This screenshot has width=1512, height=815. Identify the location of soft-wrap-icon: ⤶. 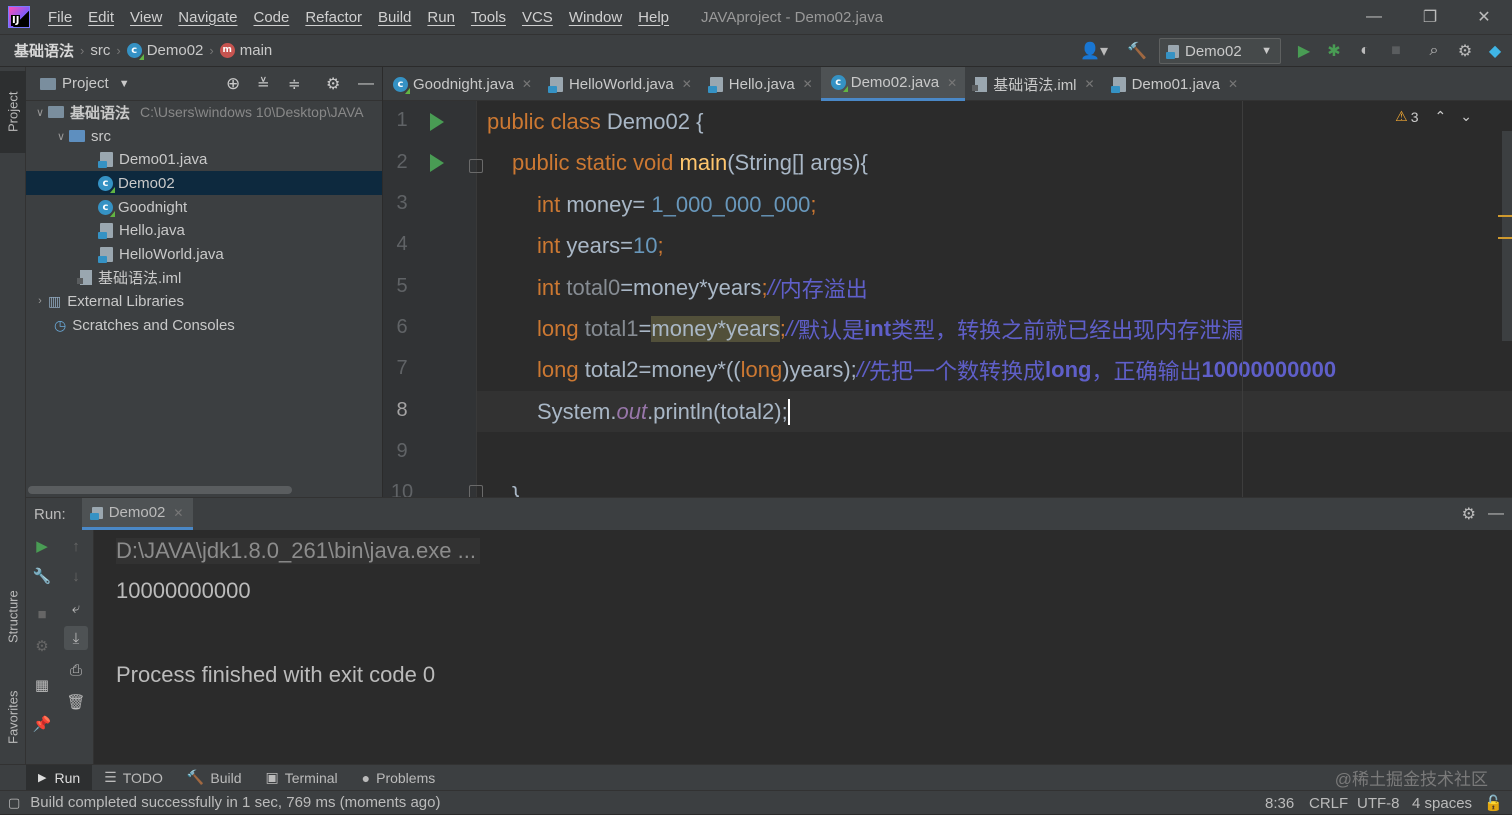
(76, 608).